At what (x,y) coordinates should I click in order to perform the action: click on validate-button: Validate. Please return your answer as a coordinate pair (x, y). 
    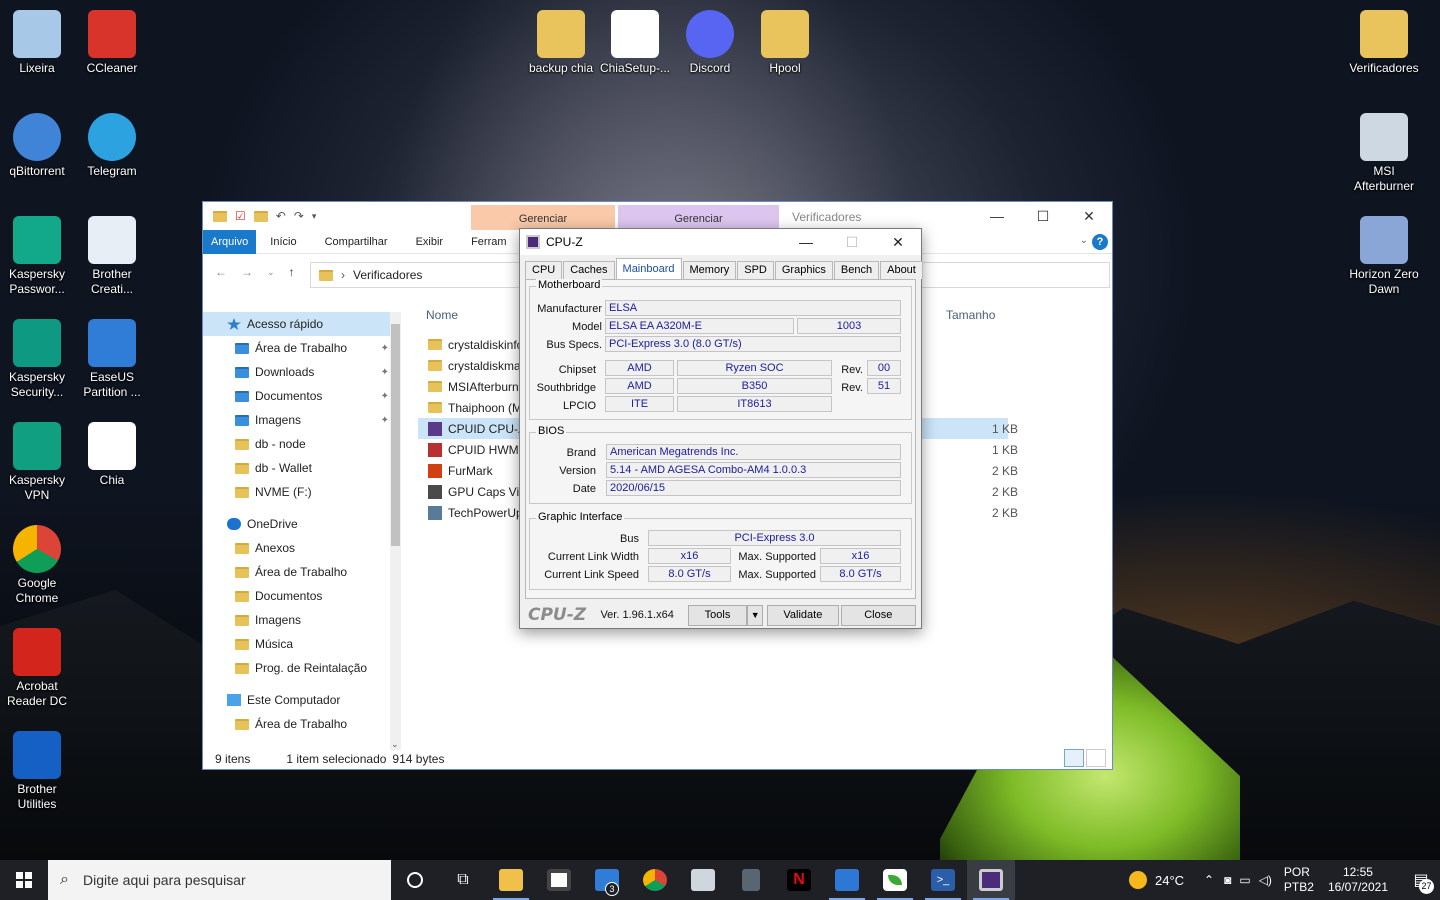
    Looking at the image, I should click on (803, 615).